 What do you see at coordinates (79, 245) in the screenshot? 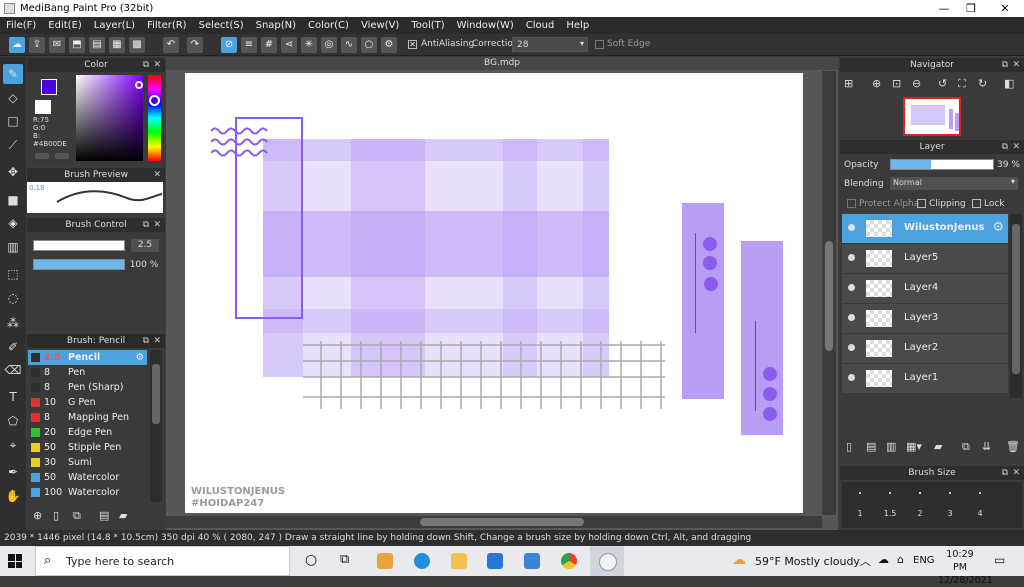
I see `brush-size-slider` at bounding box center [79, 245].